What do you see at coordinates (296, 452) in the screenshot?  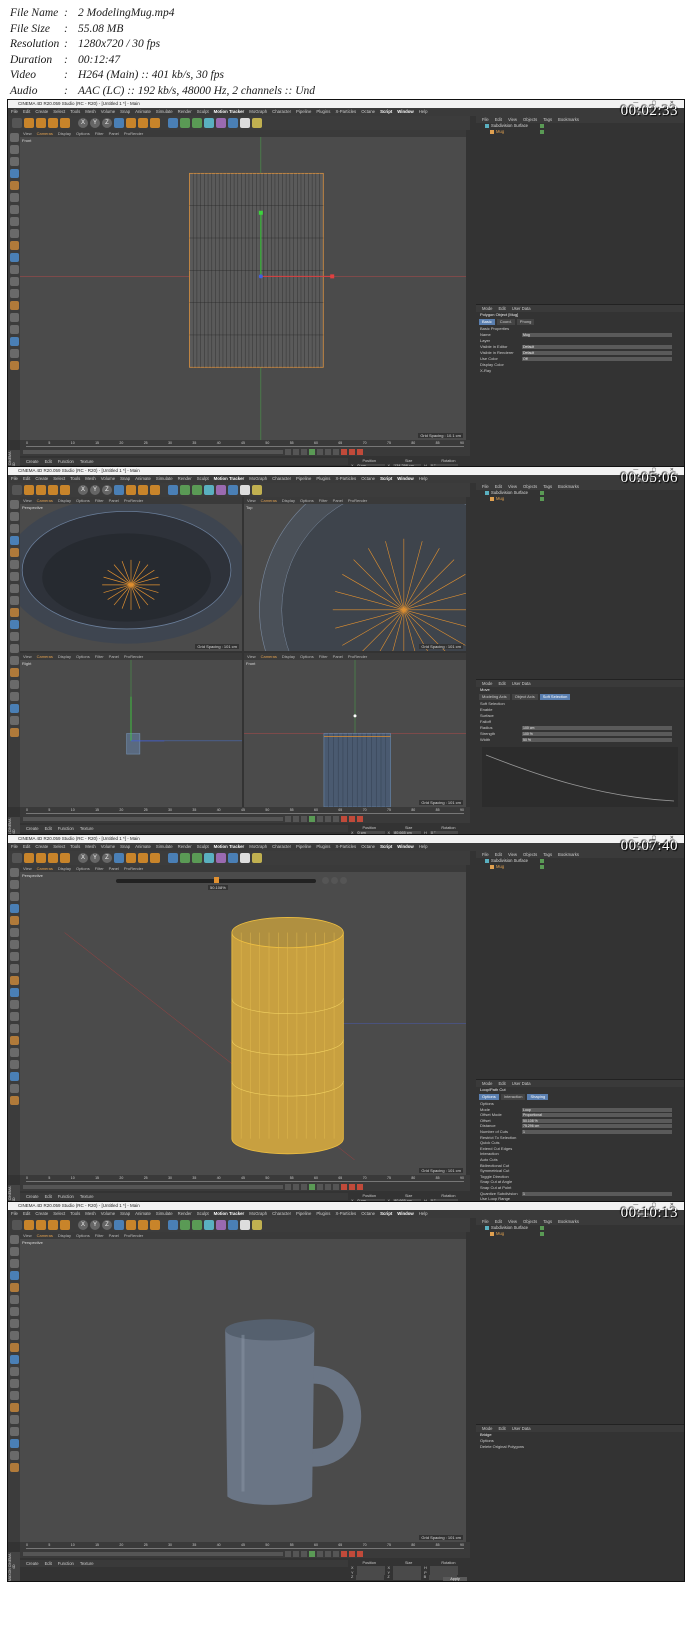 I see `prev-key-button` at bounding box center [296, 452].